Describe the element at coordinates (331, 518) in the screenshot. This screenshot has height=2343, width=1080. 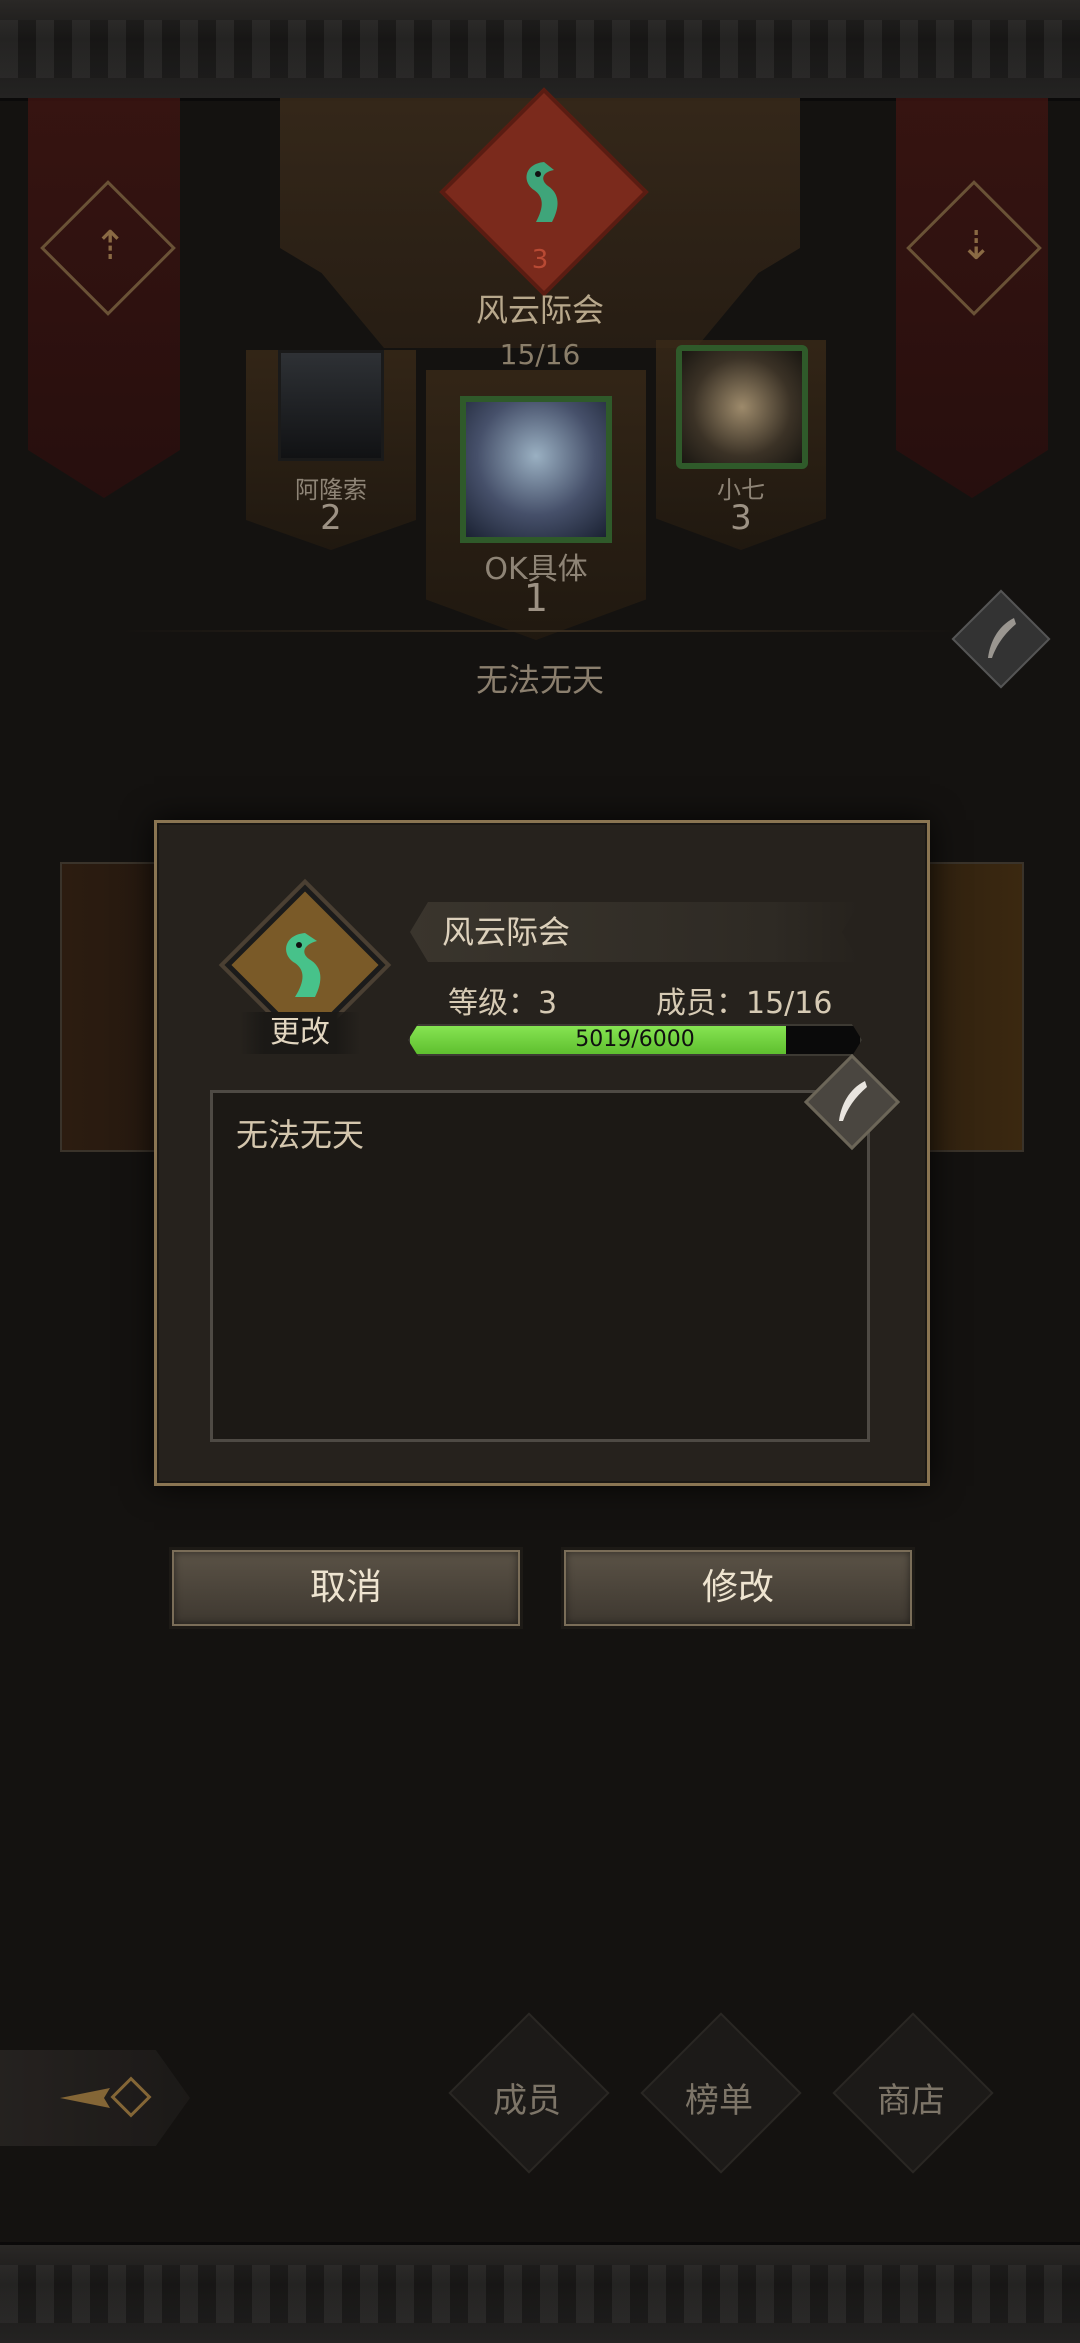
I see `podium-rank: 2` at that location.